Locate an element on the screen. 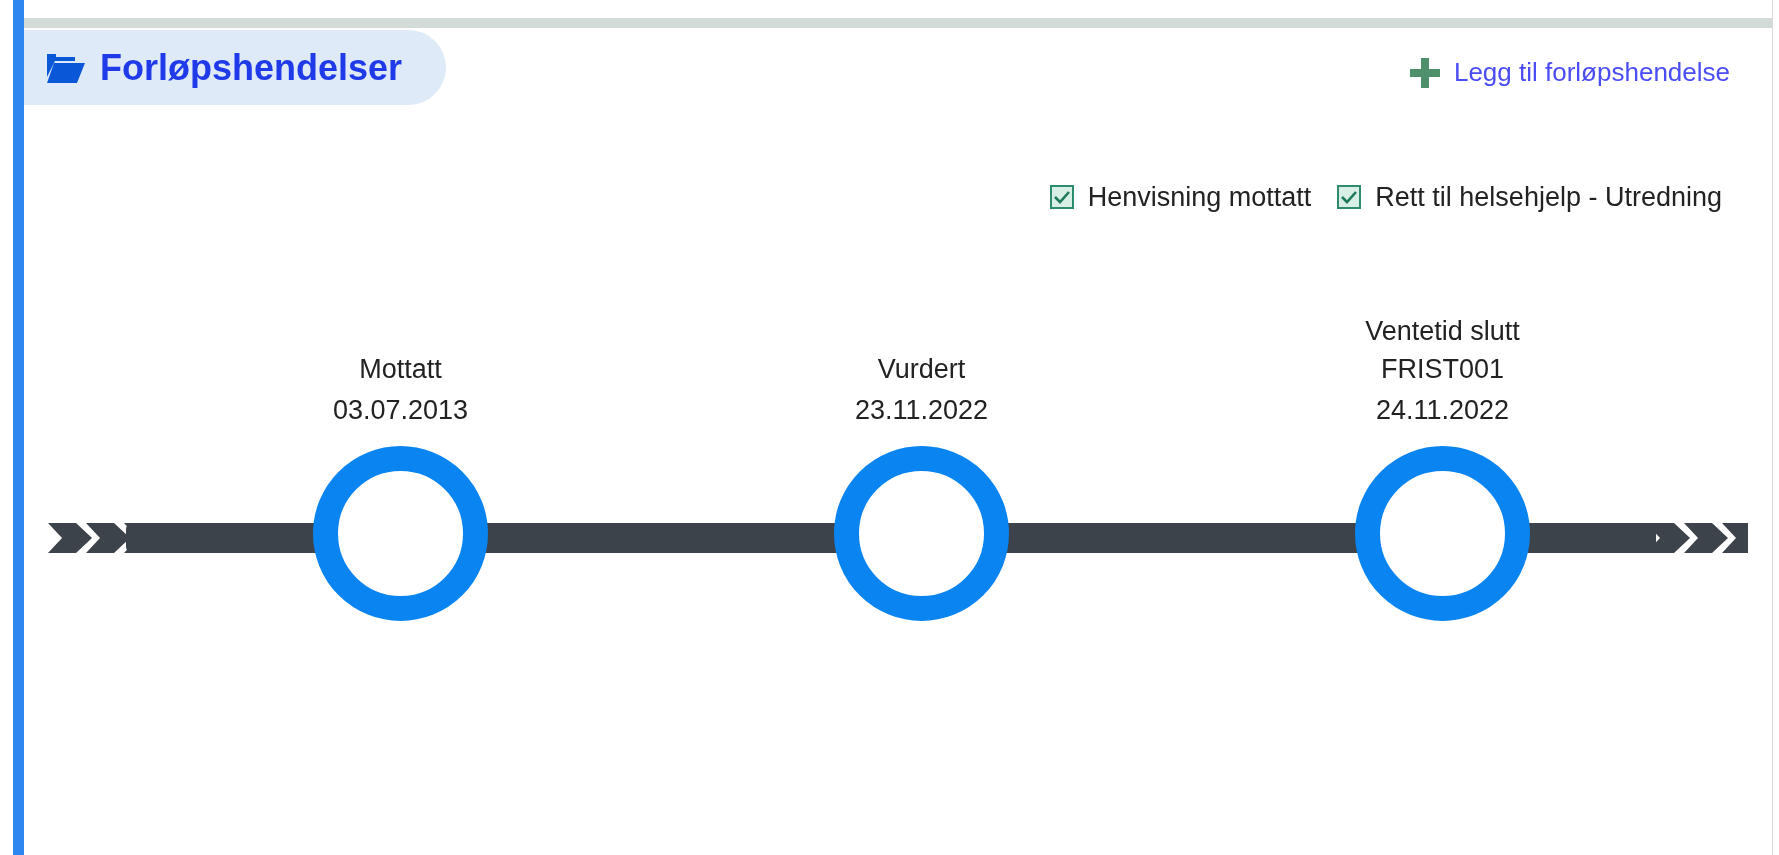 The width and height of the screenshot is (1779, 855). filter-label: Rett til helsehjelp - Utredning is located at coordinates (1548, 197).